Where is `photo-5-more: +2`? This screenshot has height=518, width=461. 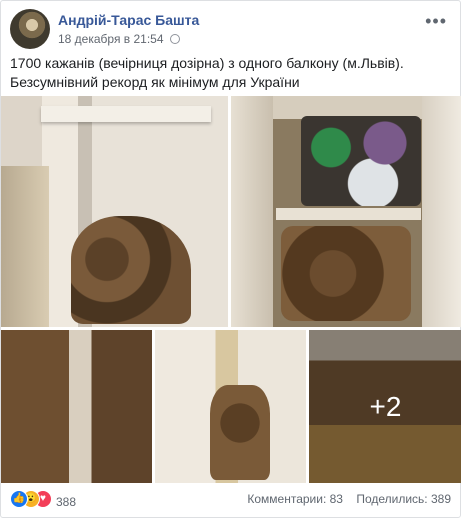 photo-5-more: +2 is located at coordinates (385, 406).